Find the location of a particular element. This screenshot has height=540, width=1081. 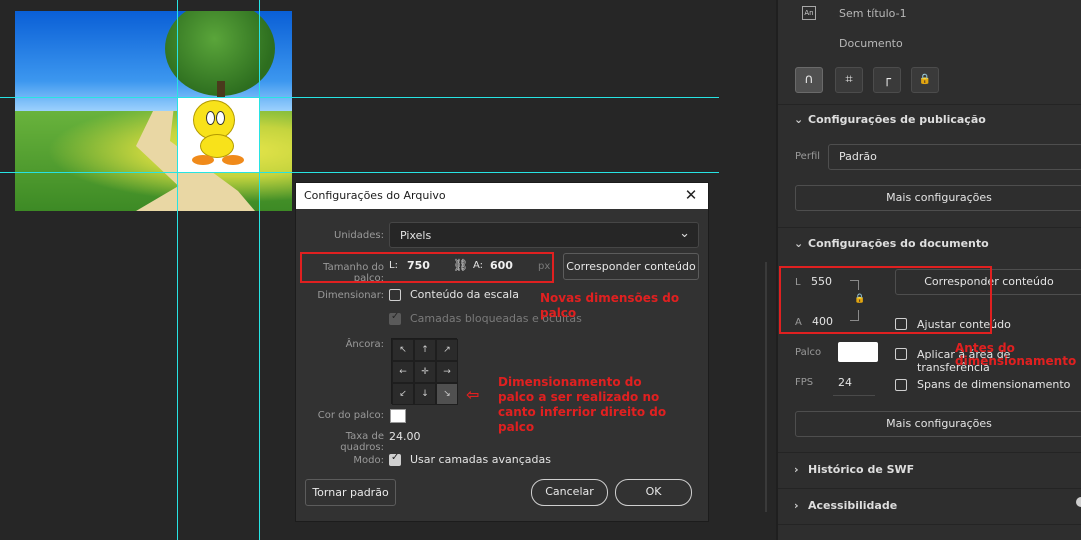

units-label: Unidades: is located at coordinates (359, 235).